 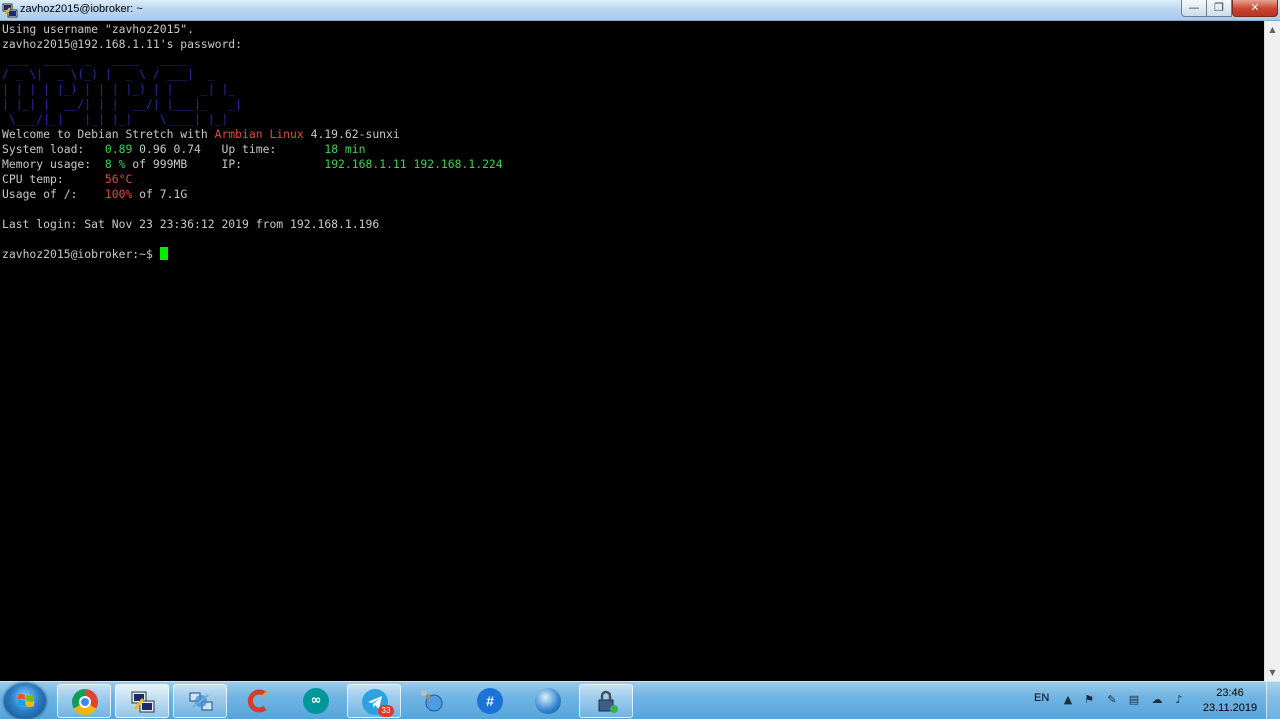 I want to click on wrench-globe-icon, so click(x=432, y=701).